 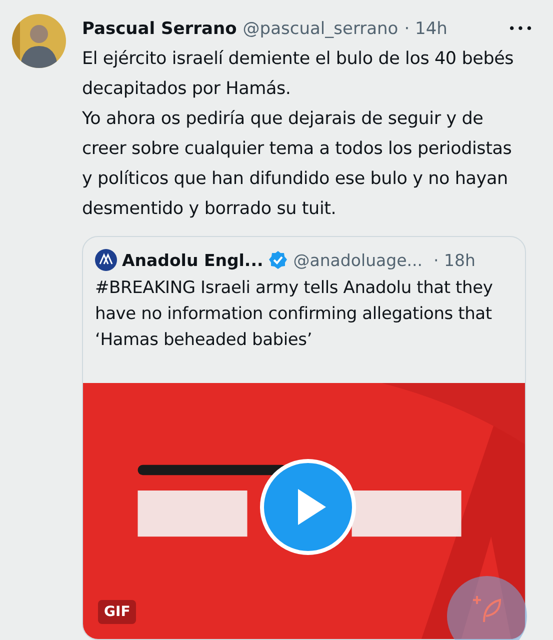 What do you see at coordinates (320, 29) in the screenshot?
I see `author-handle: @pascual_serrano` at bounding box center [320, 29].